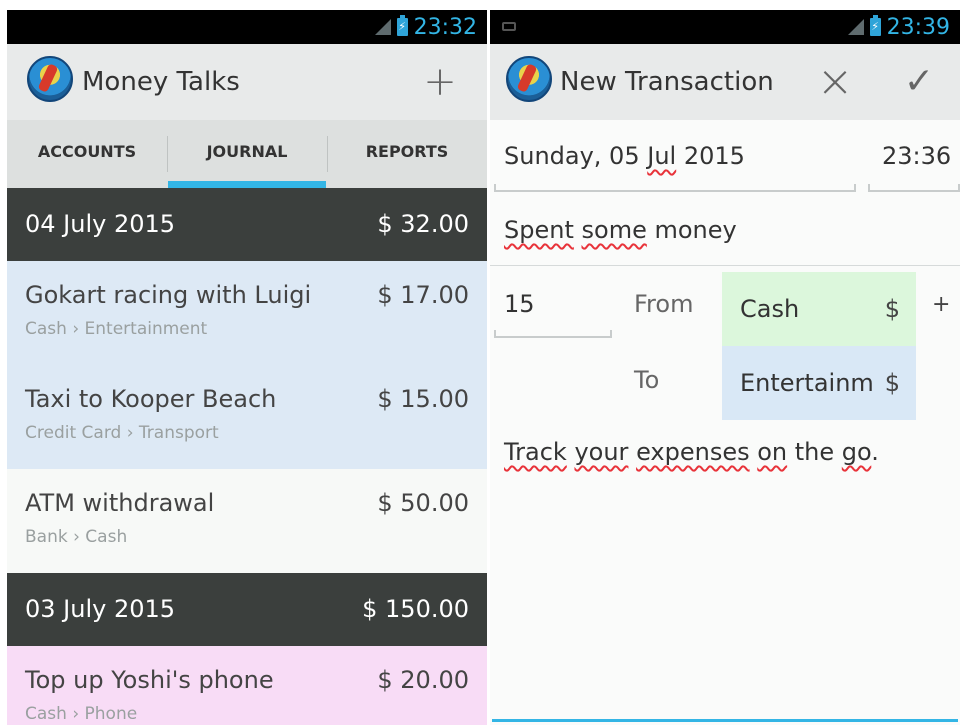 The image size is (960, 725). Describe the element at coordinates (919, 82) in the screenshot. I see `confirm-check-icon: ✓` at that location.